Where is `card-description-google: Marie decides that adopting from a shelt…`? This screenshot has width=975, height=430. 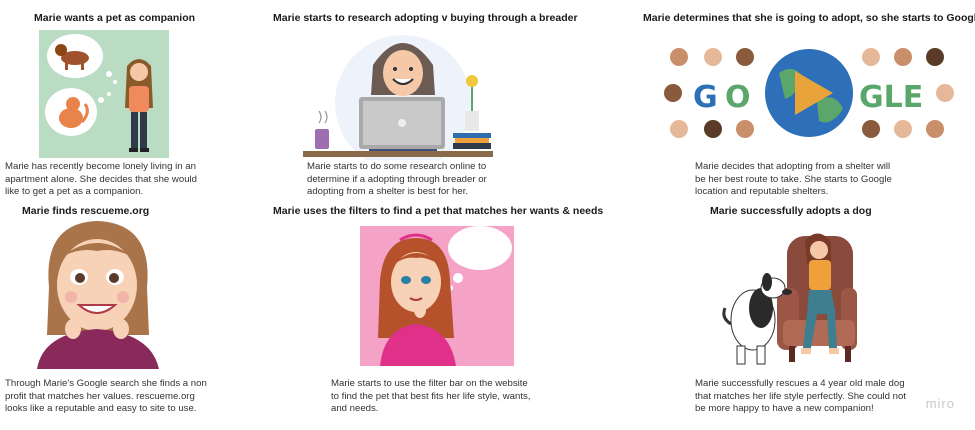 card-description-google: Marie decides that adopting from a shelt… is located at coordinates (793, 180).